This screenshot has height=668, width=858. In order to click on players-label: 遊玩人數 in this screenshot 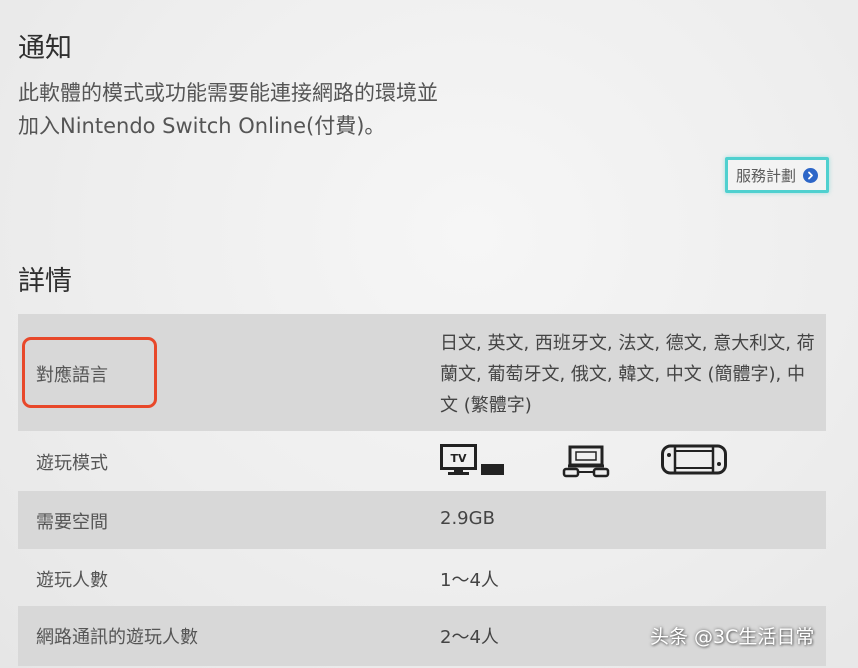, I will do `click(72, 580)`.